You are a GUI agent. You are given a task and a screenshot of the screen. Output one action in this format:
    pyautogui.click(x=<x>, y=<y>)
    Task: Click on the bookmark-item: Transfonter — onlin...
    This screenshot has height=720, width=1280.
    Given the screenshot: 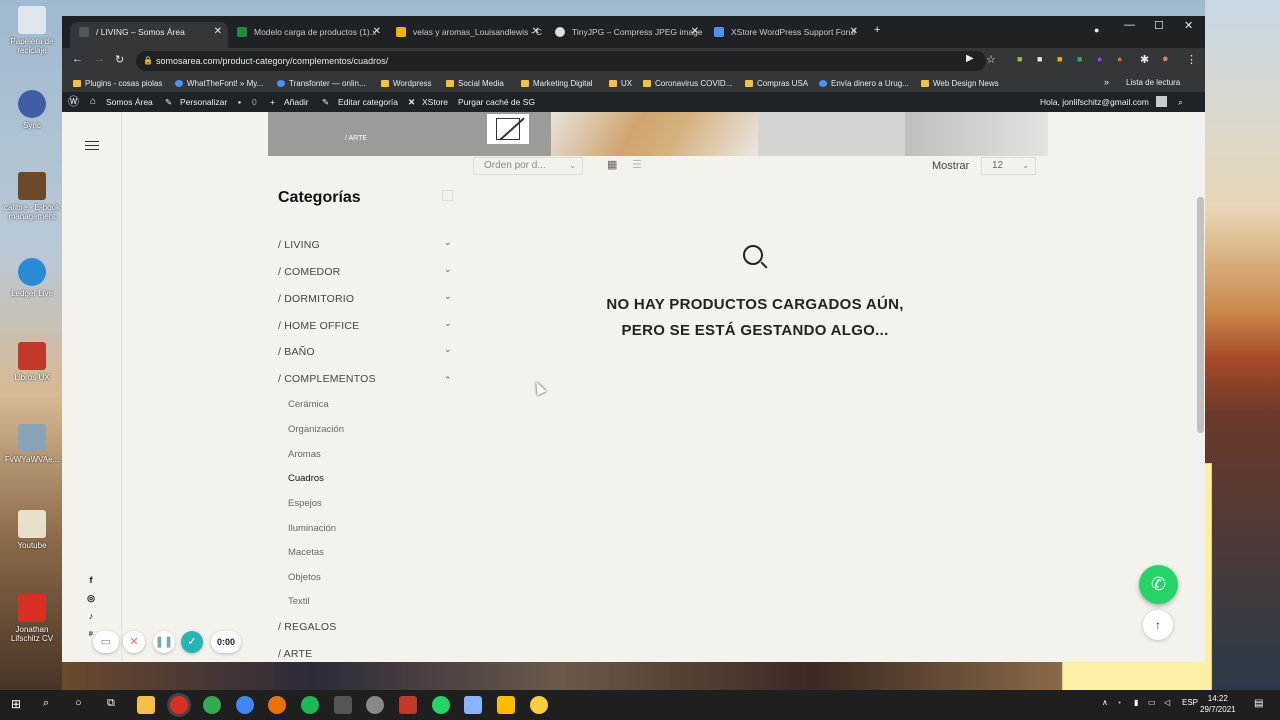 What is the action you would take?
    pyautogui.click(x=321, y=83)
    